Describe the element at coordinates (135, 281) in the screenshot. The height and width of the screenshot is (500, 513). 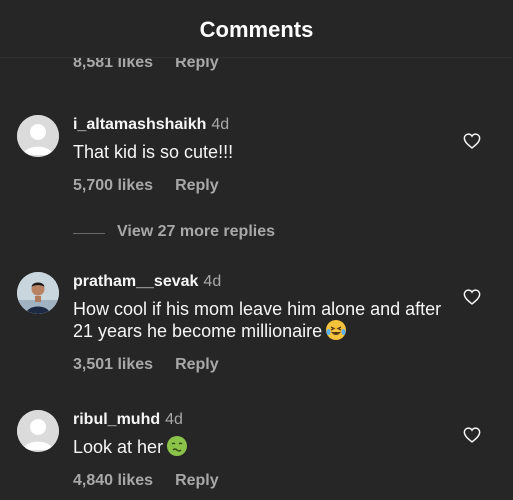
I see `username: pratham__sevak` at that location.